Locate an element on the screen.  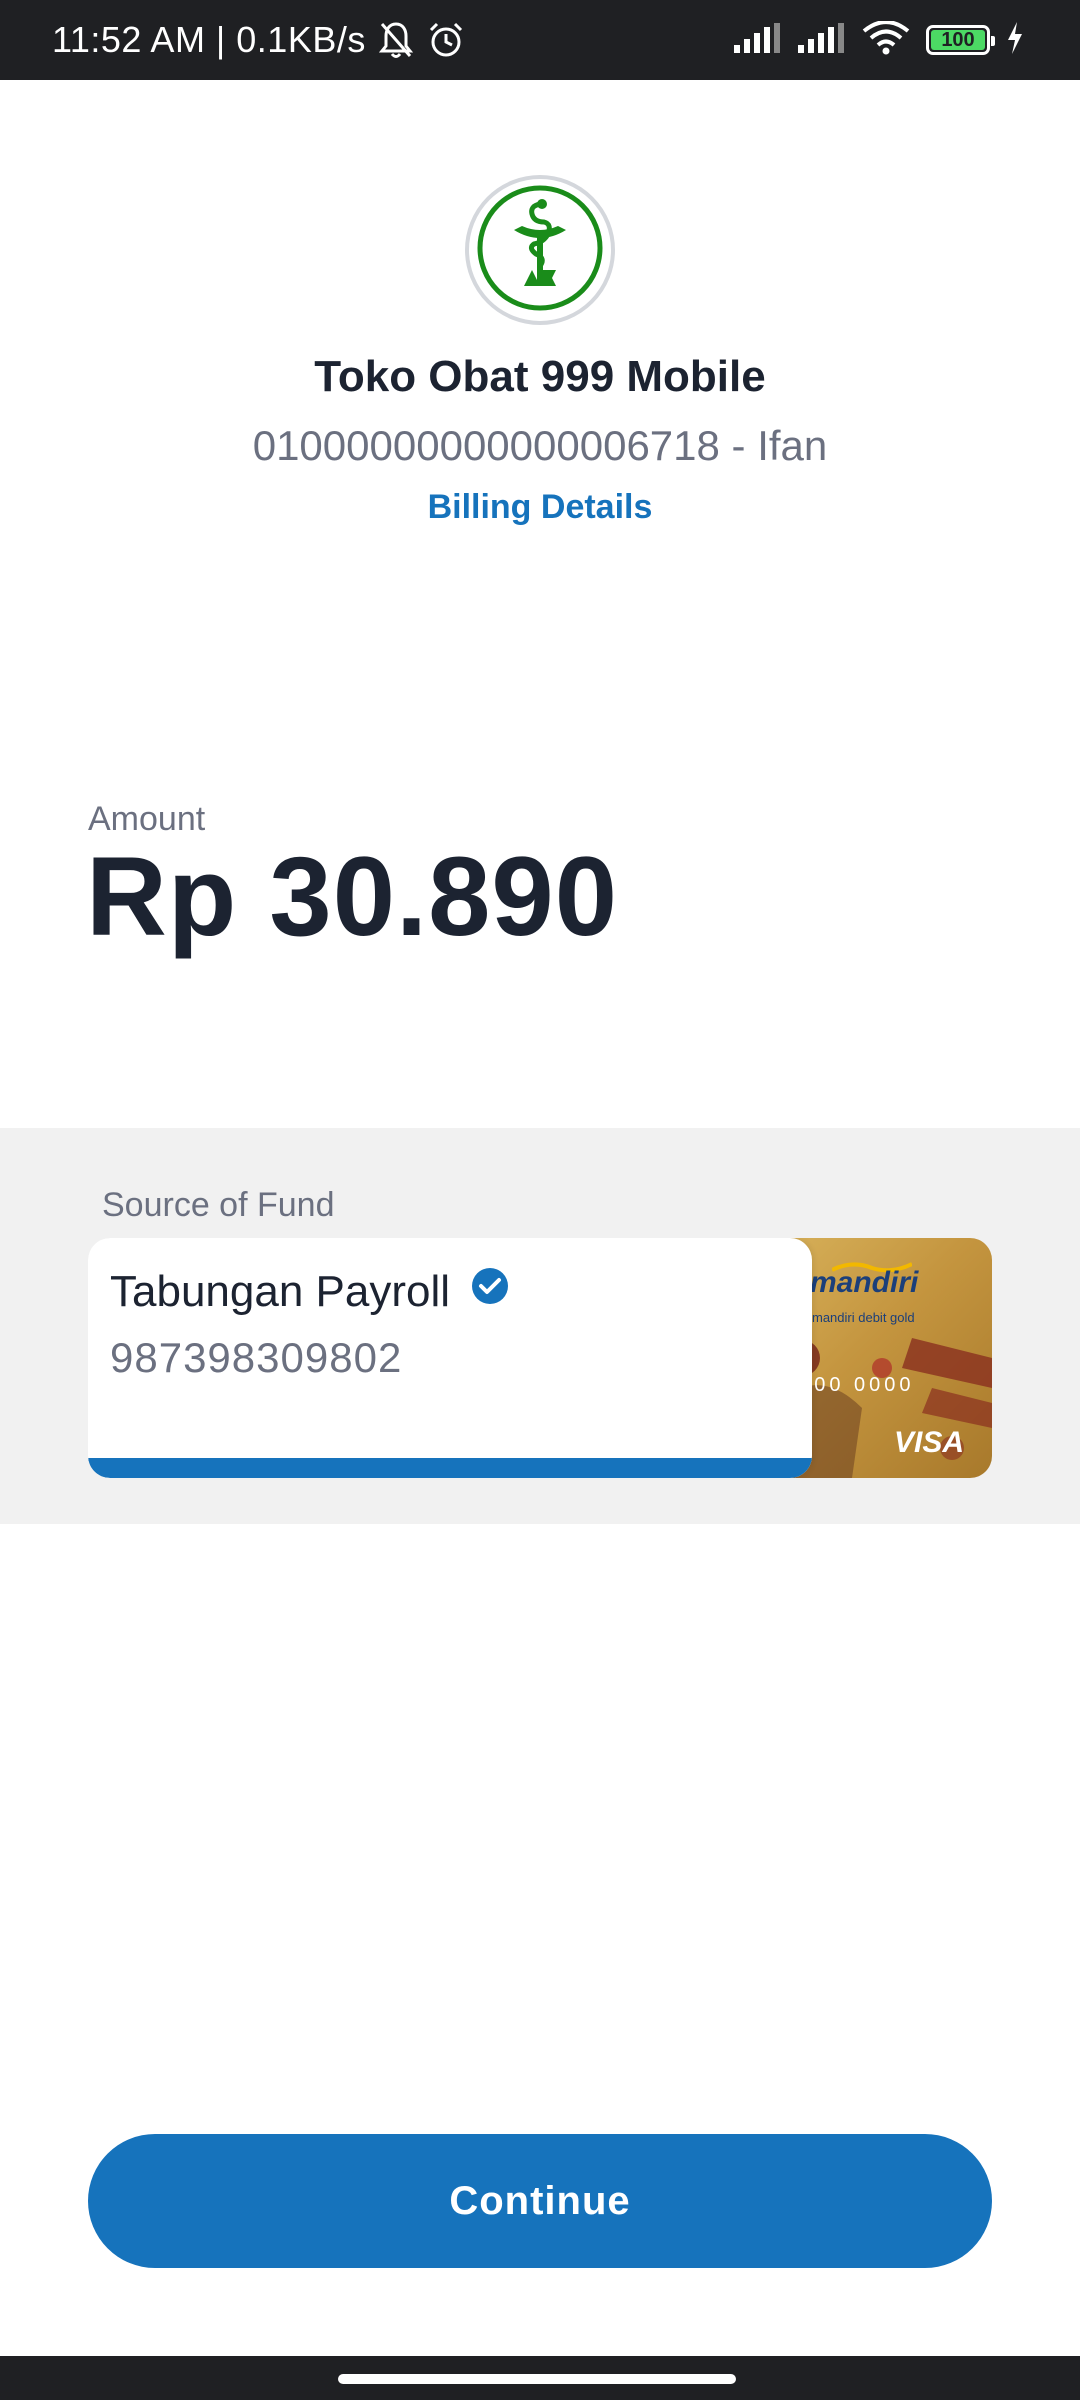
merchant-logo is located at coordinates (540, 250).